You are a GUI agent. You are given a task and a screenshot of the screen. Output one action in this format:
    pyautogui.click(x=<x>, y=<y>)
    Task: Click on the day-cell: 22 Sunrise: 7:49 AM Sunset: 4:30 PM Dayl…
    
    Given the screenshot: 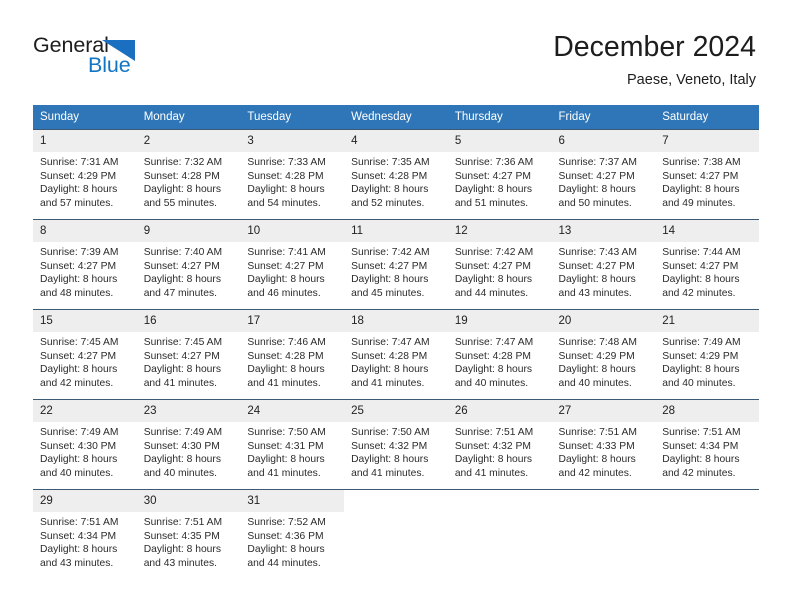 What is the action you would take?
    pyautogui.click(x=85, y=444)
    